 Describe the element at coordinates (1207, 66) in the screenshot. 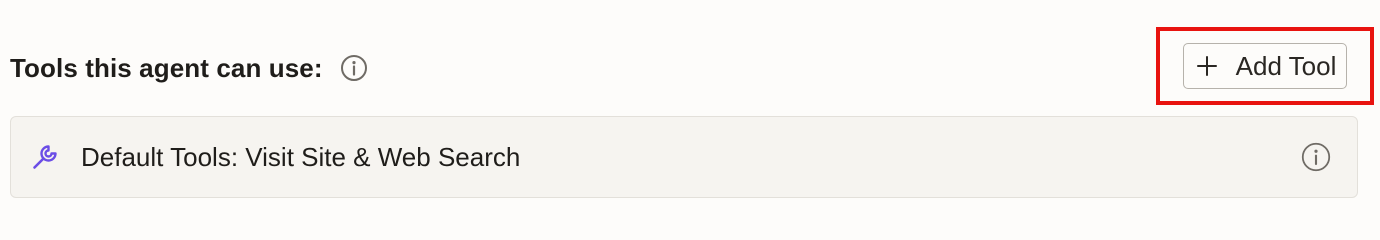

I see `plus-icon` at that location.